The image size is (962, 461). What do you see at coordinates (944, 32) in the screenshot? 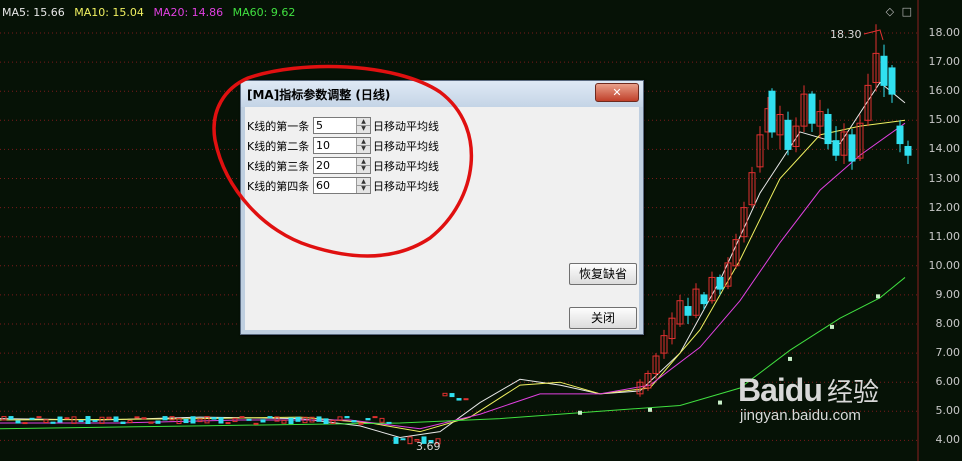
I see `price-tick-label: 18.00` at bounding box center [944, 32].